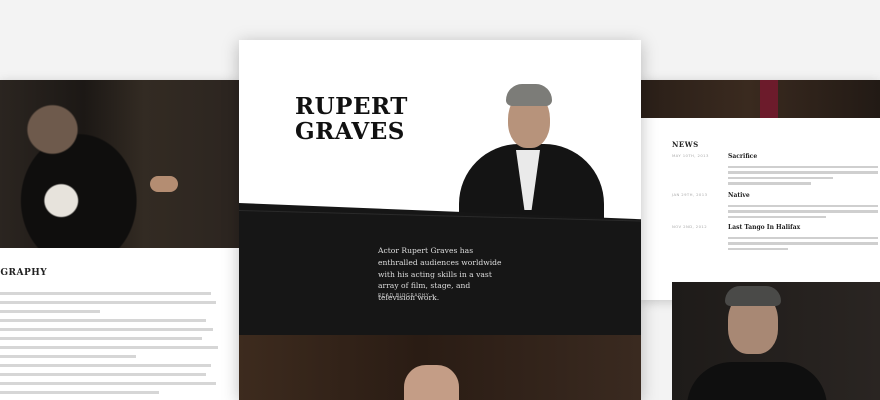 The width and height of the screenshot is (880, 400). What do you see at coordinates (769, 99) in the screenshot?
I see `tie-image` at bounding box center [769, 99].